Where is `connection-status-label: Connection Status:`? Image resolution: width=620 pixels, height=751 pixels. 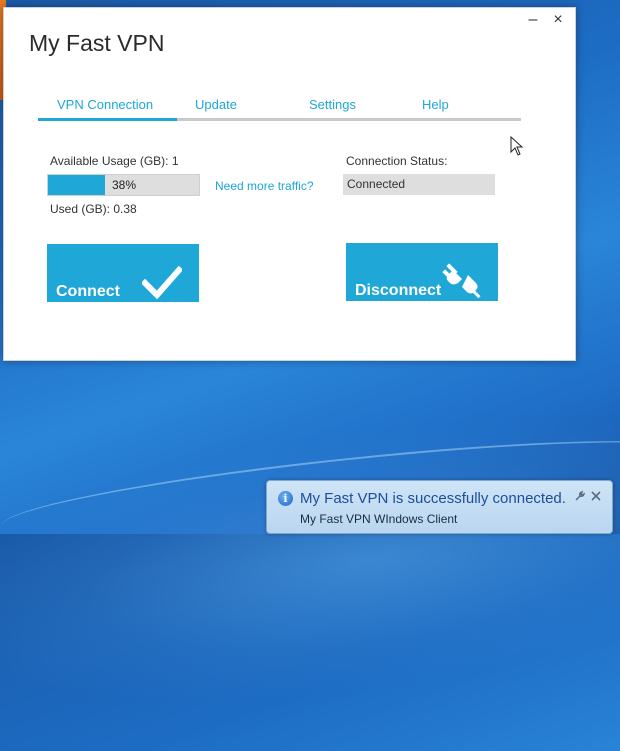 connection-status-label: Connection Status: is located at coordinates (397, 161).